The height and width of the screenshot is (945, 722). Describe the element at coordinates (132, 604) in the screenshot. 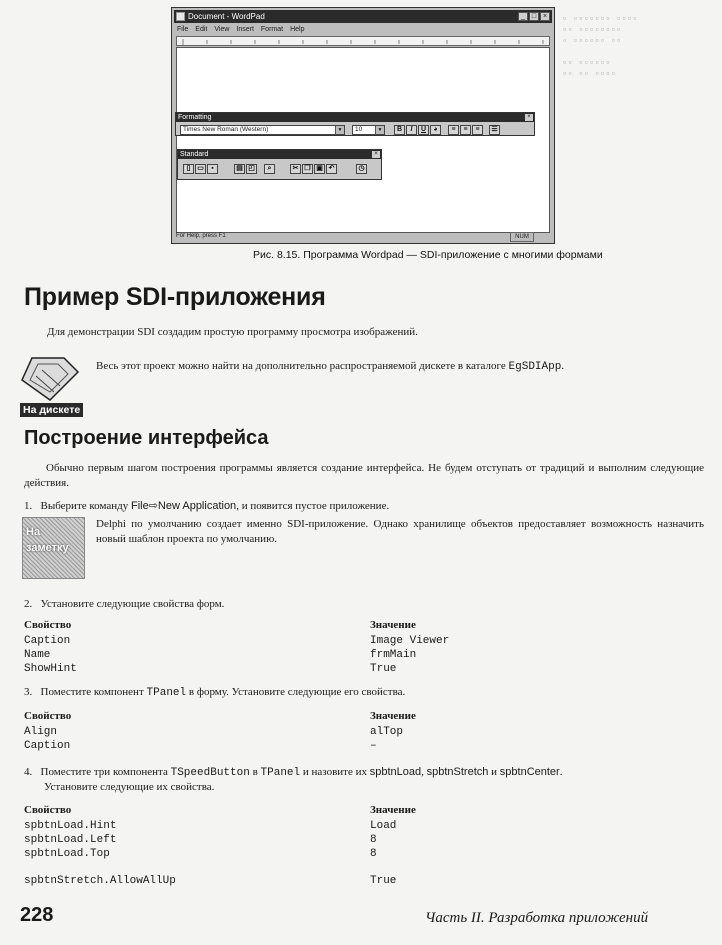

I see `step-2-text: Установите следующие свойства форм.` at that location.